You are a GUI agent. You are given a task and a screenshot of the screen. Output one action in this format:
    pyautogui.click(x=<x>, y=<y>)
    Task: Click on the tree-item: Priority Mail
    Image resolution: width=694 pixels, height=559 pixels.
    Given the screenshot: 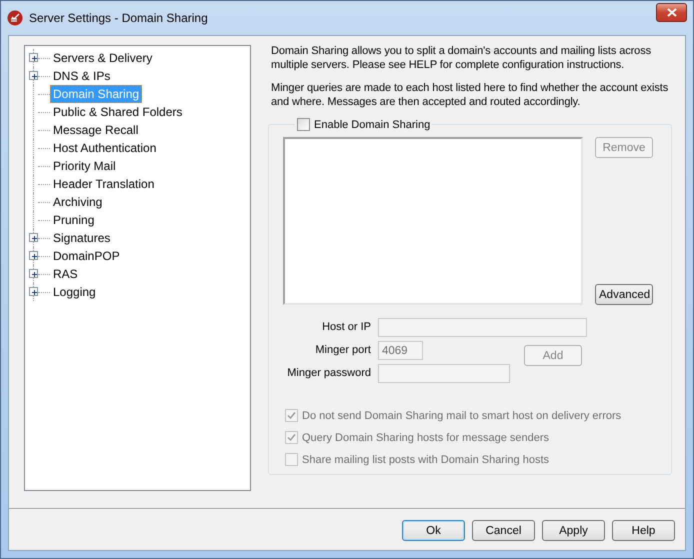 What is the action you would take?
    pyautogui.click(x=84, y=166)
    